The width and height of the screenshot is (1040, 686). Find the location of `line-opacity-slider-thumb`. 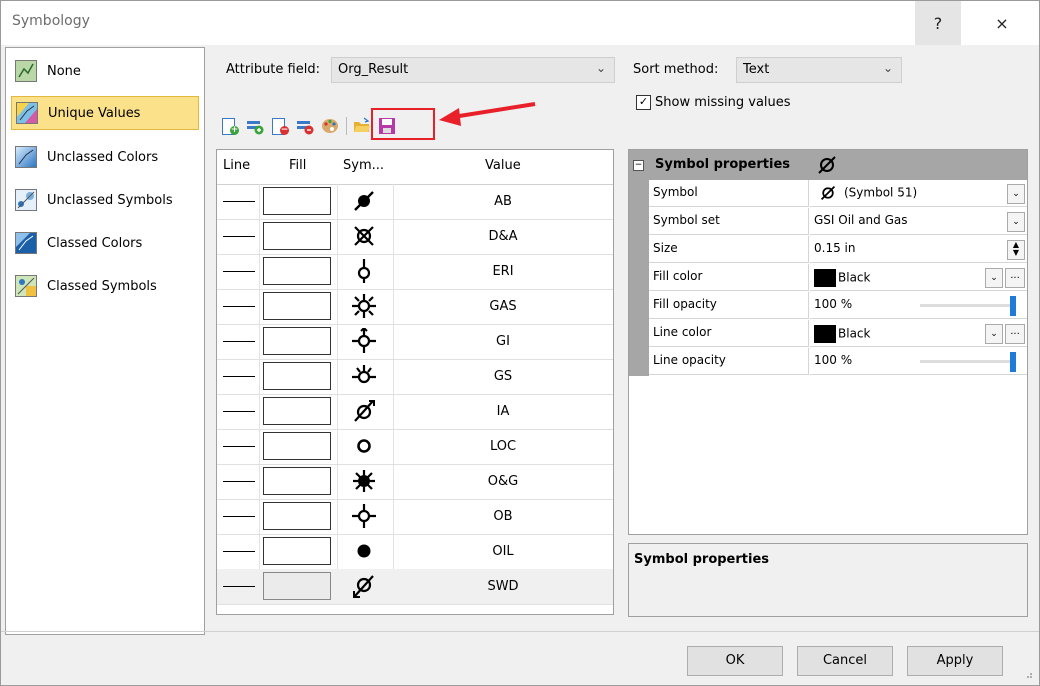

line-opacity-slider-thumb is located at coordinates (1013, 362).